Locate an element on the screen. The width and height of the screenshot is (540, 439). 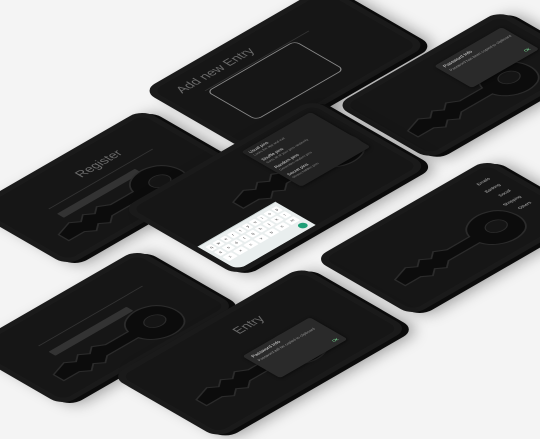
screen-title: Entry is located at coordinates (248, 324).